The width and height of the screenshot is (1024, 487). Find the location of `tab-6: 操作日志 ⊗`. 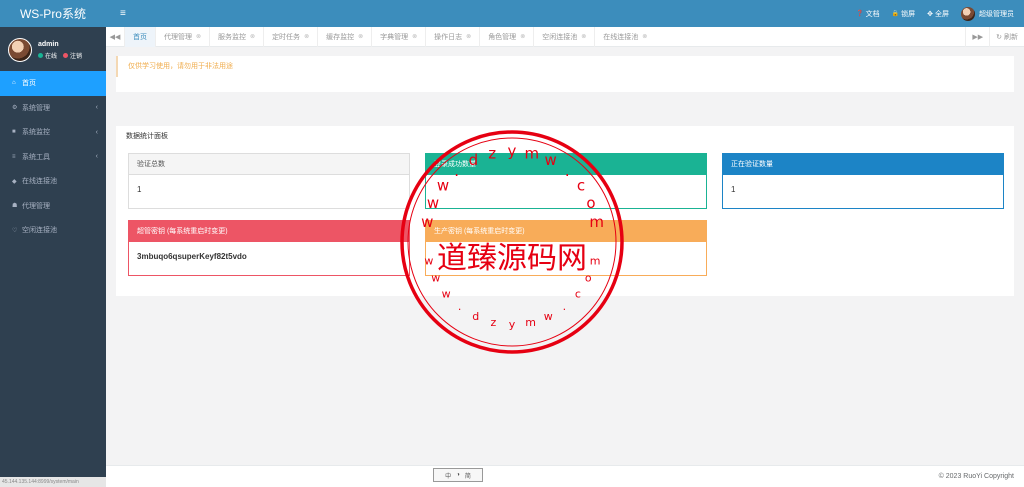

tab-6: 操作日志 ⊗ is located at coordinates (452, 36).